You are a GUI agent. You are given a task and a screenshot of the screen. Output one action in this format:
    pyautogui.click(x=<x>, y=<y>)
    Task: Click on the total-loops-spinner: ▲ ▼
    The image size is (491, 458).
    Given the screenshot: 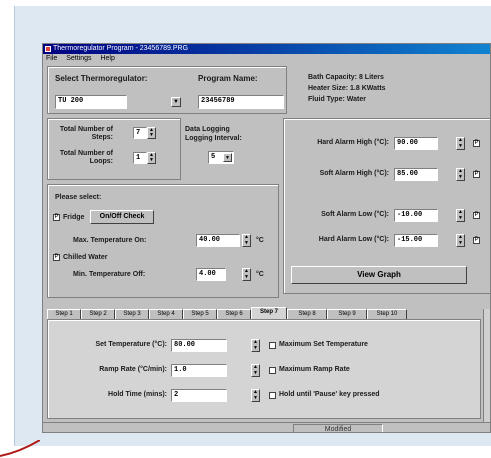 What is the action you would take?
    pyautogui.click(x=151, y=158)
    